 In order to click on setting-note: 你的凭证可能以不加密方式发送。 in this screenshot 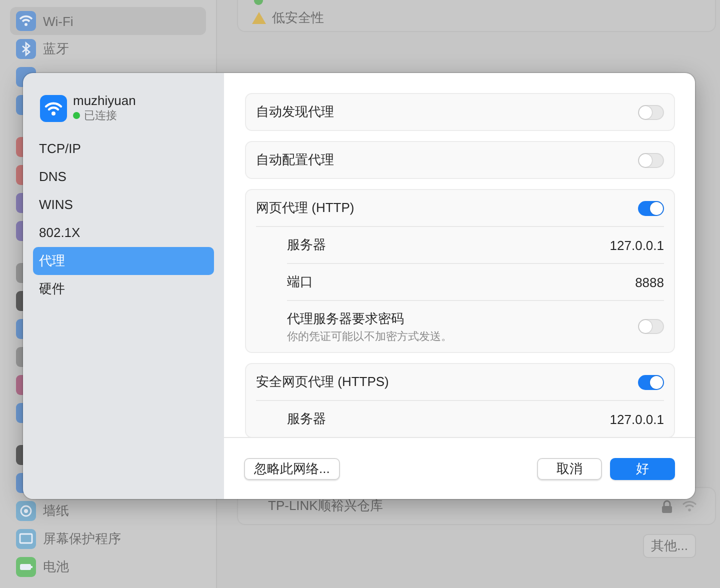, I will do `click(369, 337)`.